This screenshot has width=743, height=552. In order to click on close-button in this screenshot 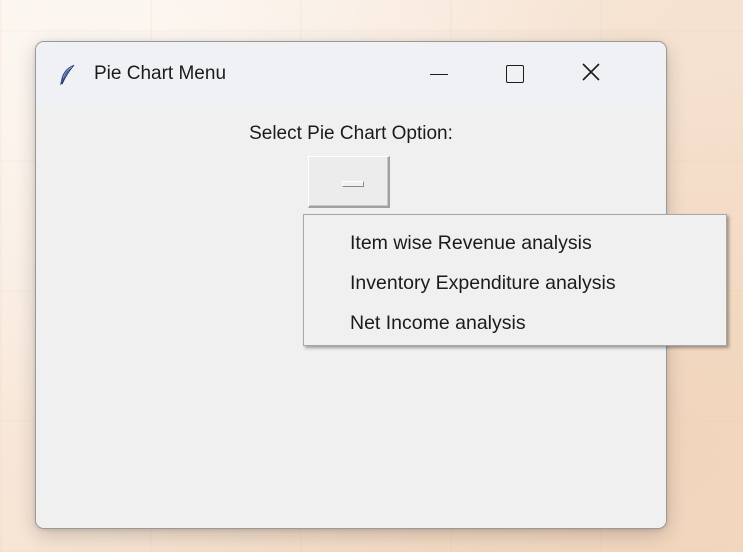, I will do `click(591, 74)`.